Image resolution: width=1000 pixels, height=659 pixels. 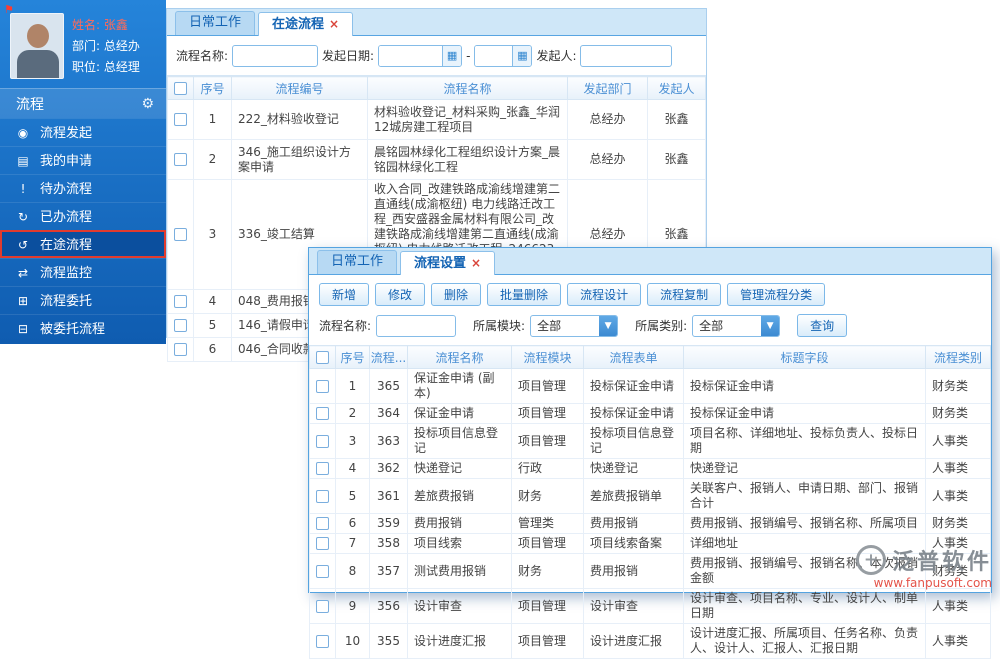 I want to click on fanpu-watermark: + 泛普软件 www.fanpusoft.com, so click(x=923, y=567).